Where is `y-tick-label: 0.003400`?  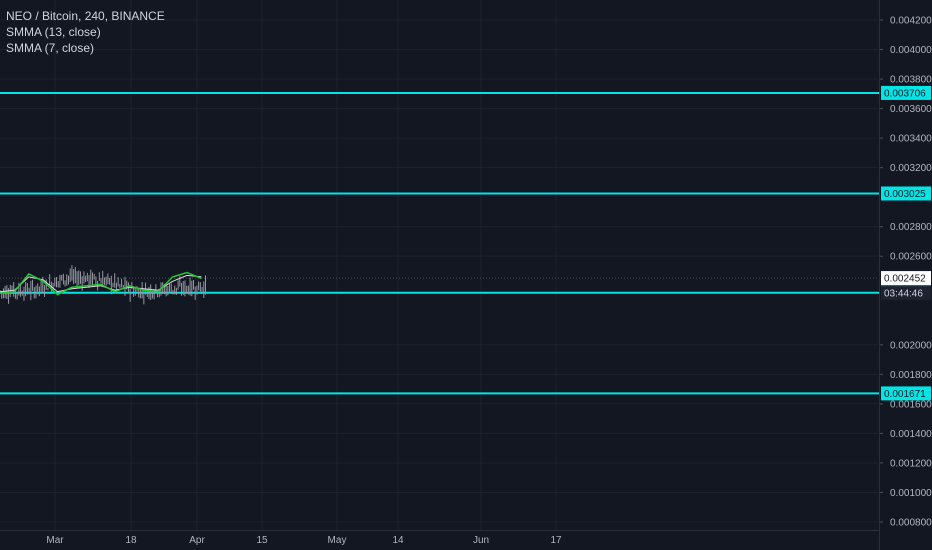 y-tick-label: 0.003400 is located at coordinates (911, 139).